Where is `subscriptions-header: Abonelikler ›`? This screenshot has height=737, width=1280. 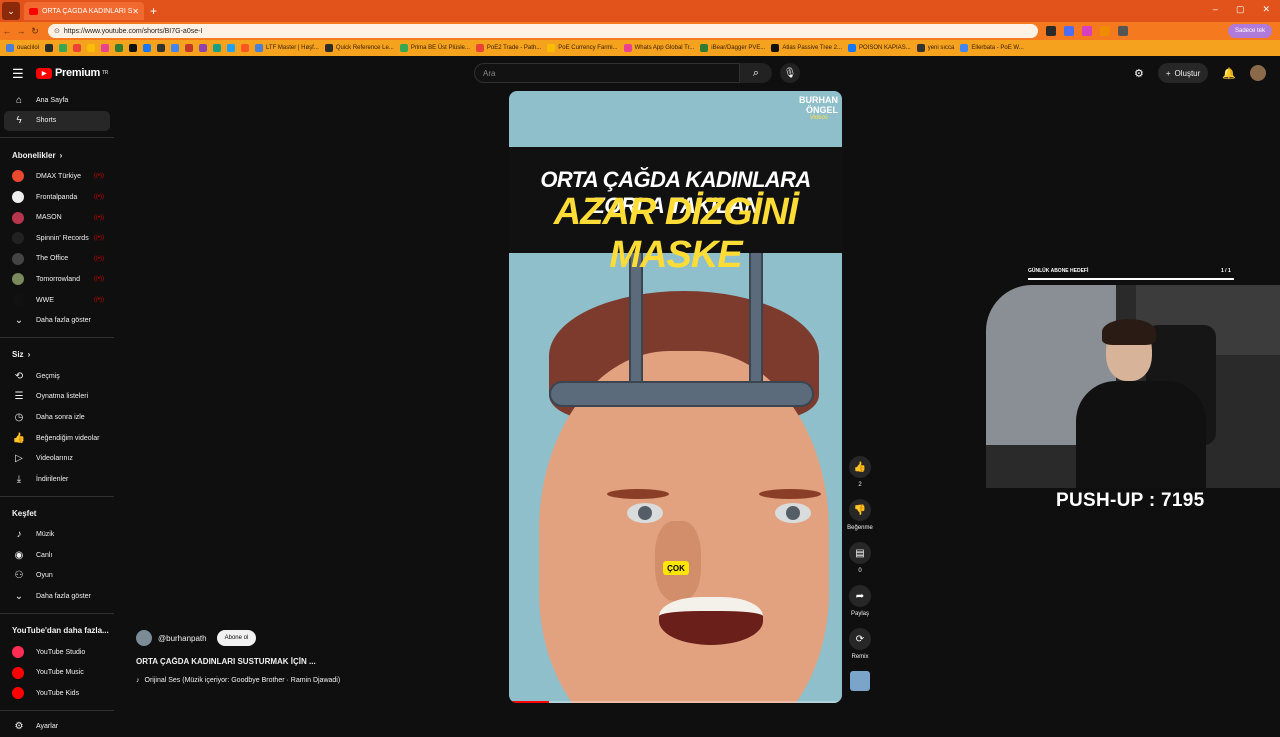 subscriptions-header: Abonelikler › is located at coordinates (59, 155).